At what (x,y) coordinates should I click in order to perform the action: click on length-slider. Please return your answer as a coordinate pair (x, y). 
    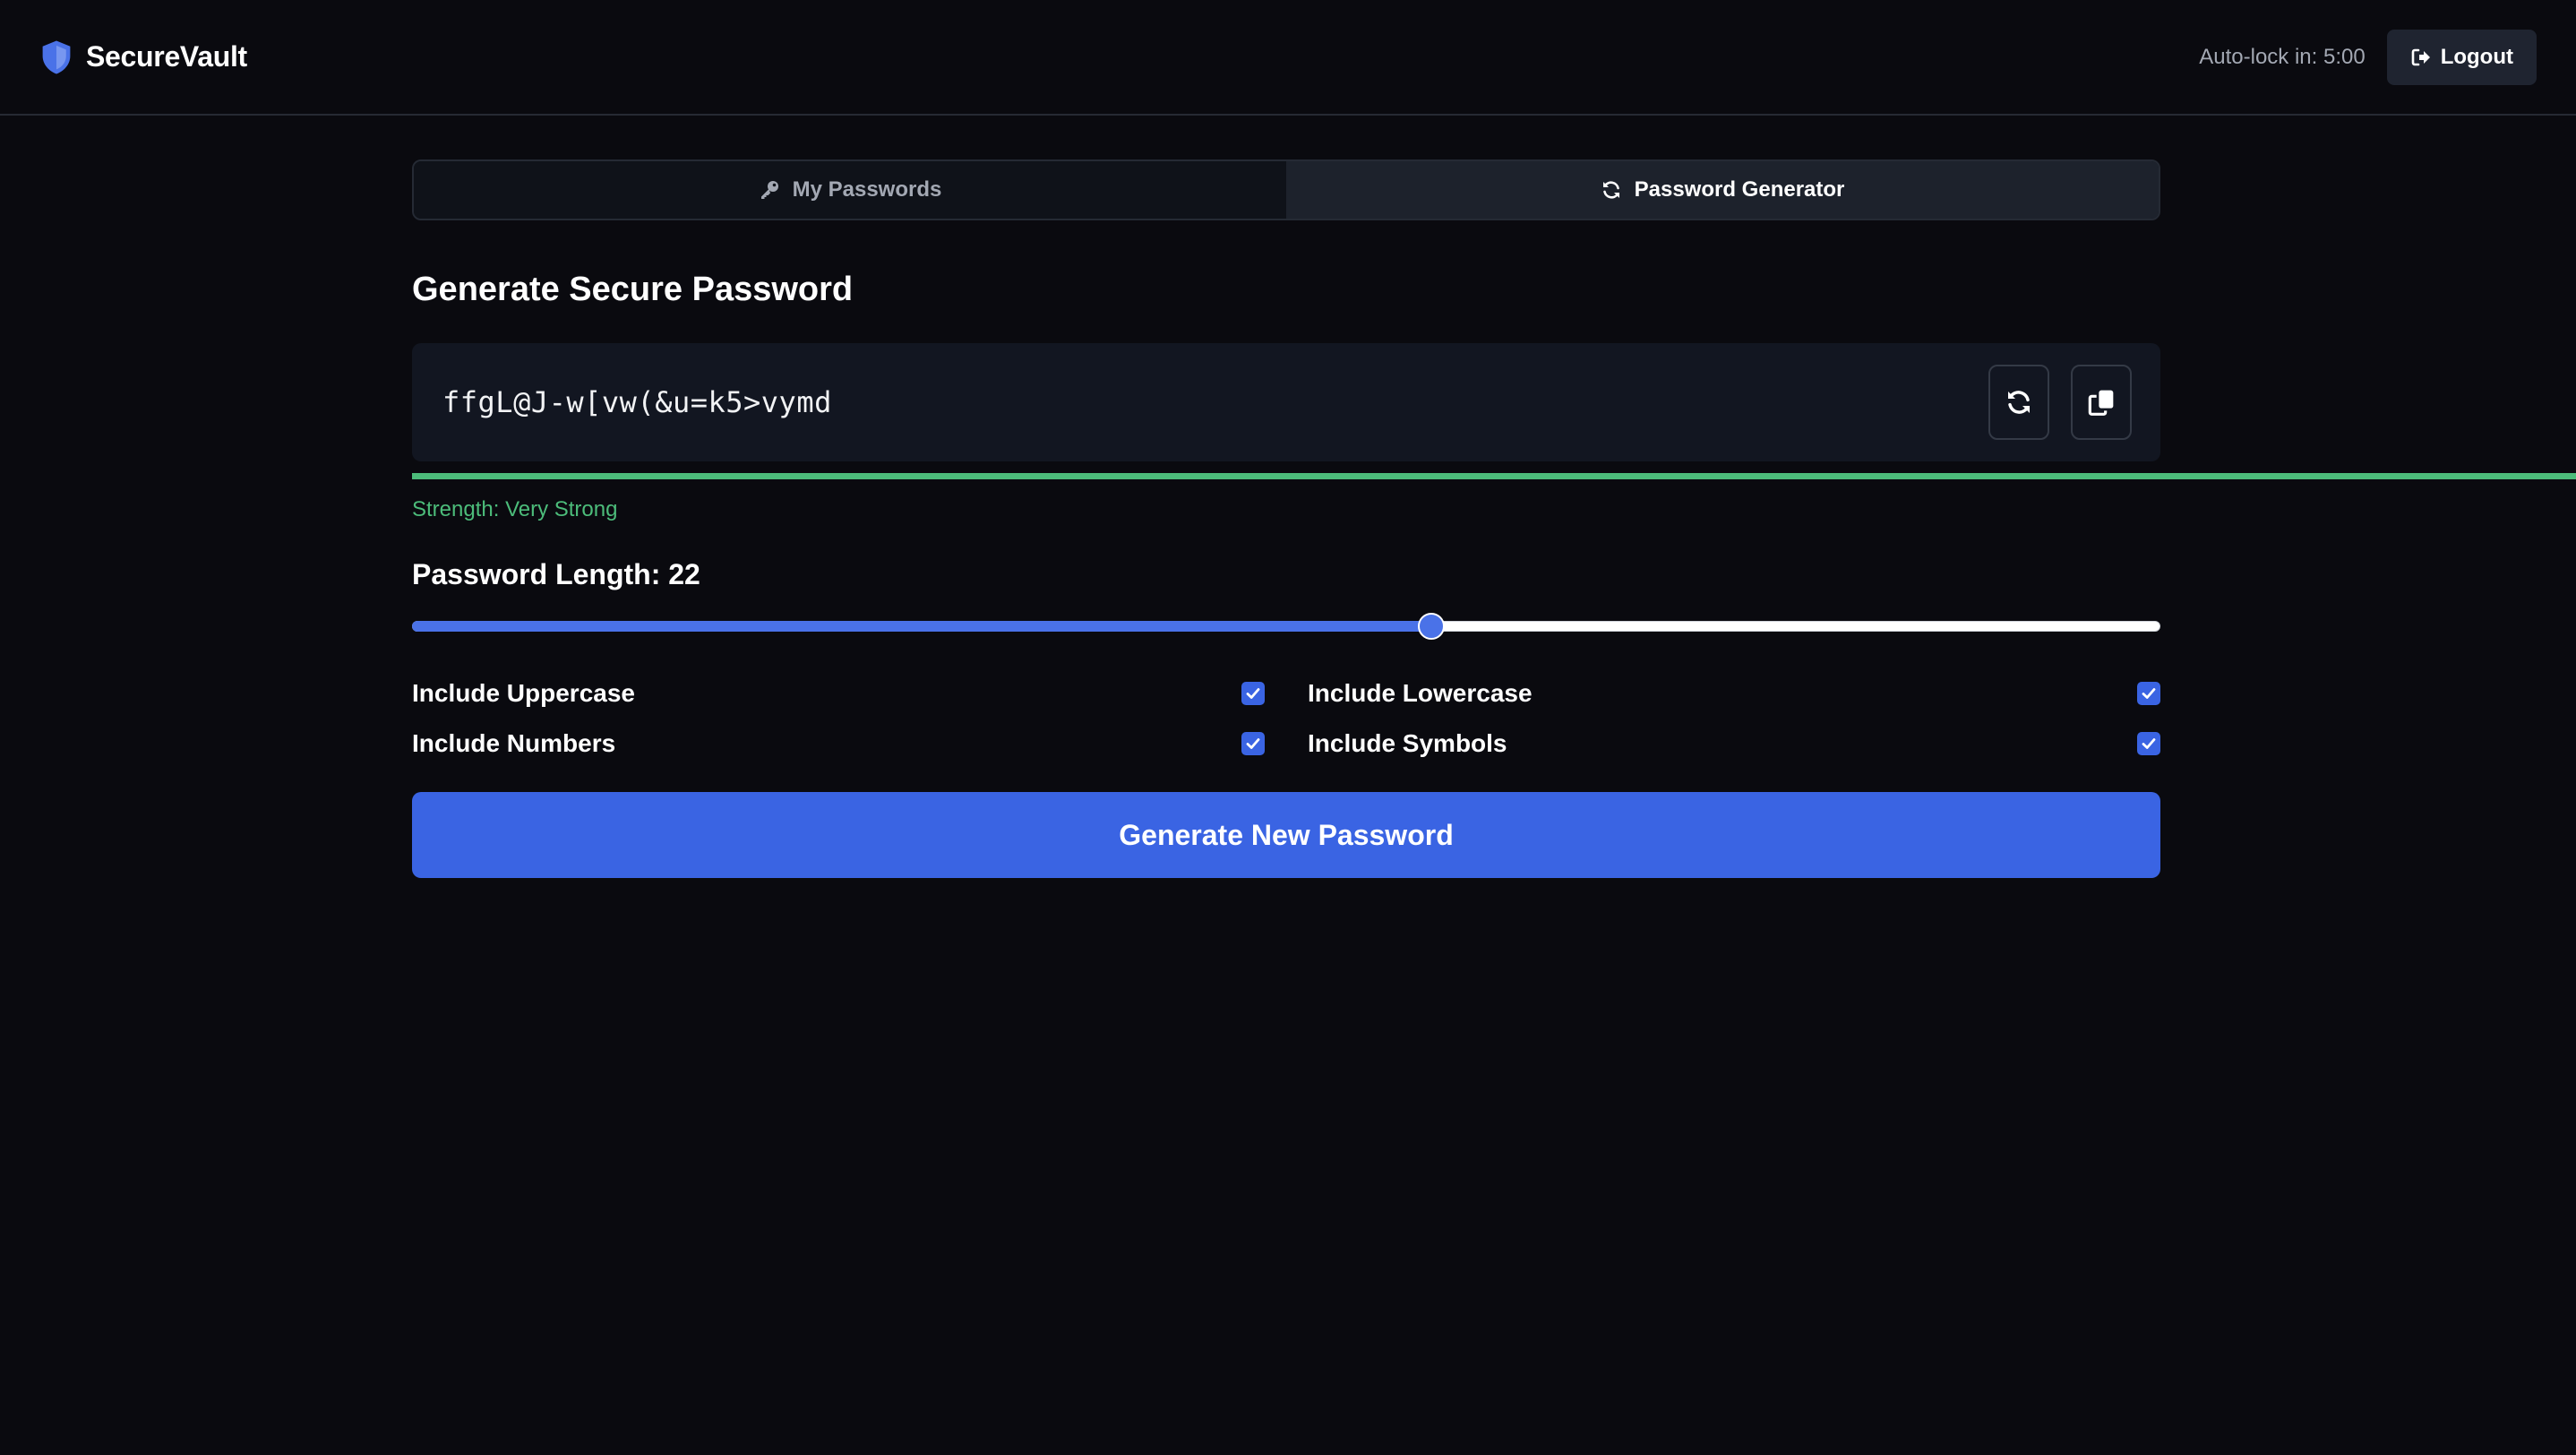
    Looking at the image, I should click on (1286, 626).